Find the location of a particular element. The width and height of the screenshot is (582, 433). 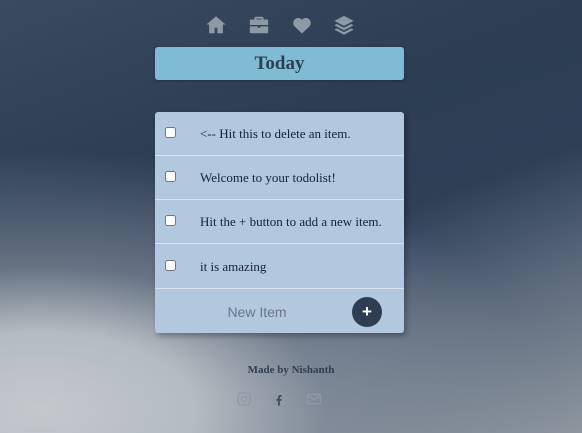

facebook-icon is located at coordinates (279, 399).